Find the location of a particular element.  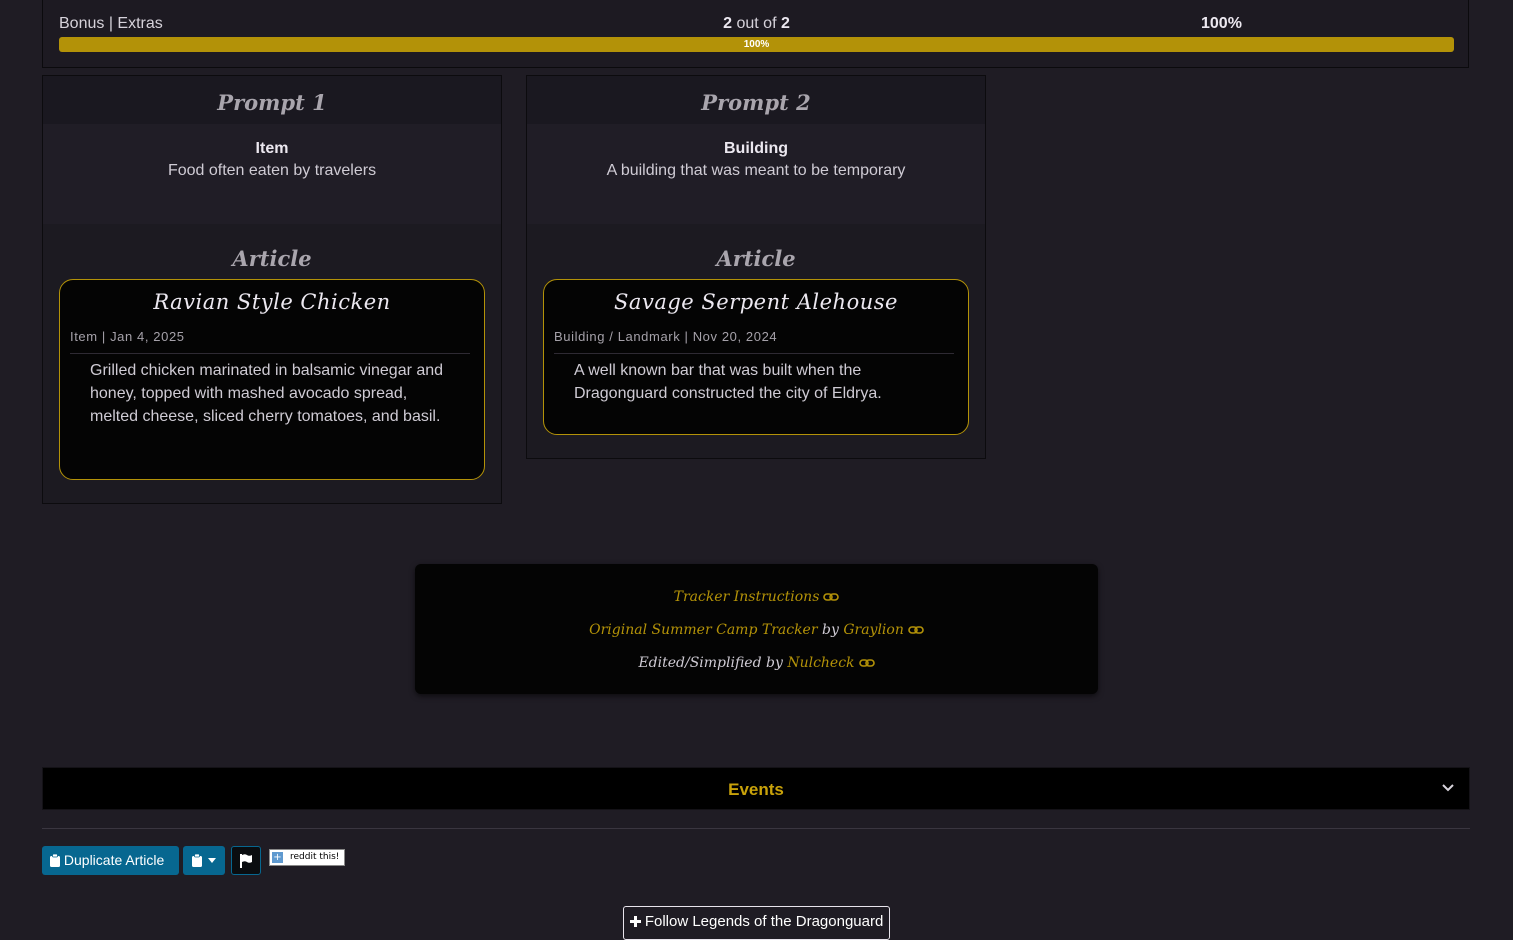

reddit-share-button: + reddit this! is located at coordinates (307, 857).